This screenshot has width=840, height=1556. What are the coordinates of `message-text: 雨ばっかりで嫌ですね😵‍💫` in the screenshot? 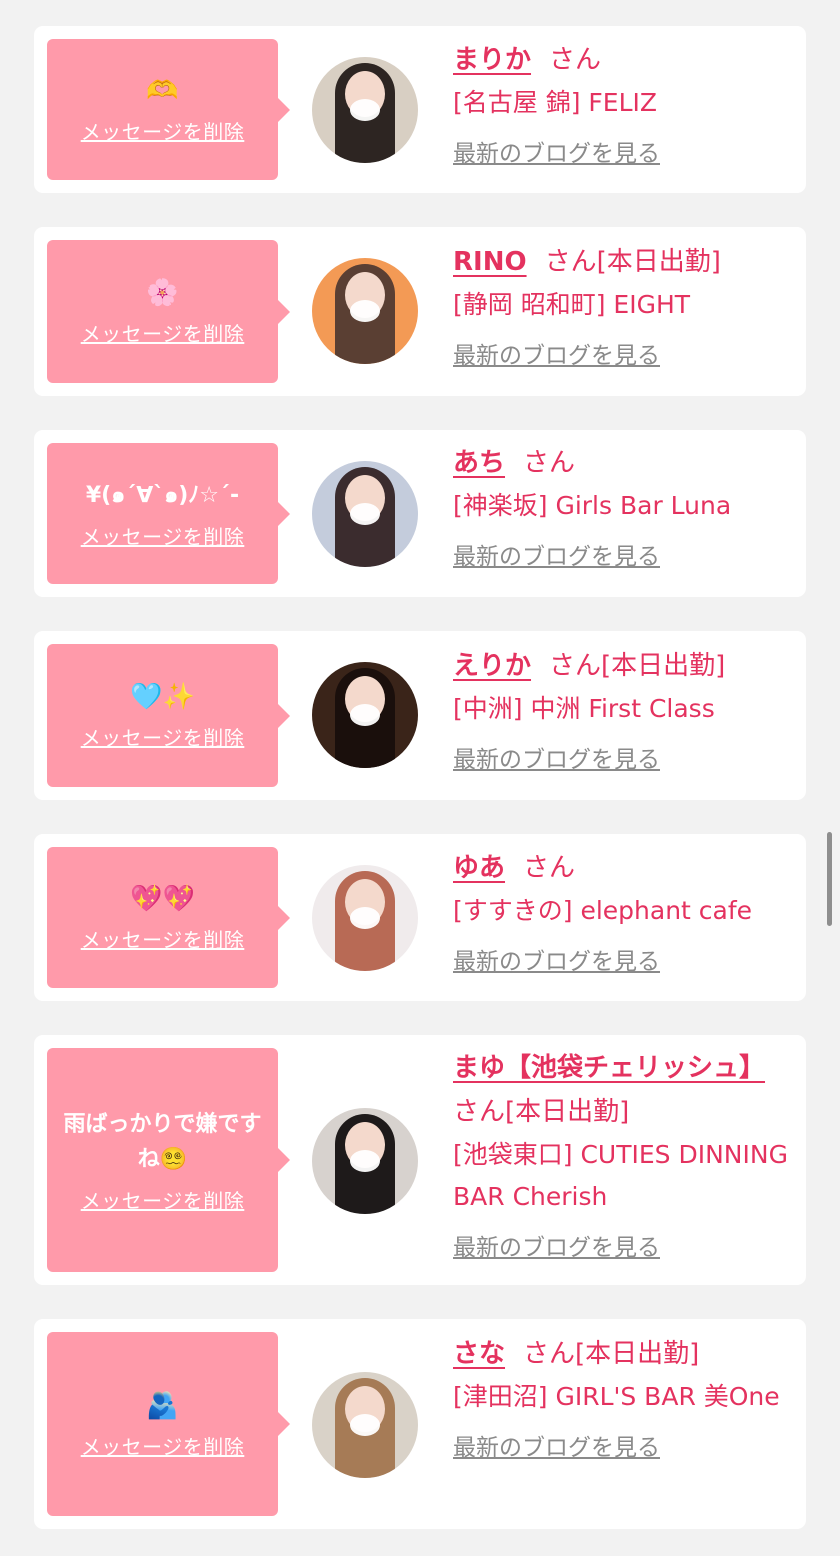 It's located at (162, 1141).